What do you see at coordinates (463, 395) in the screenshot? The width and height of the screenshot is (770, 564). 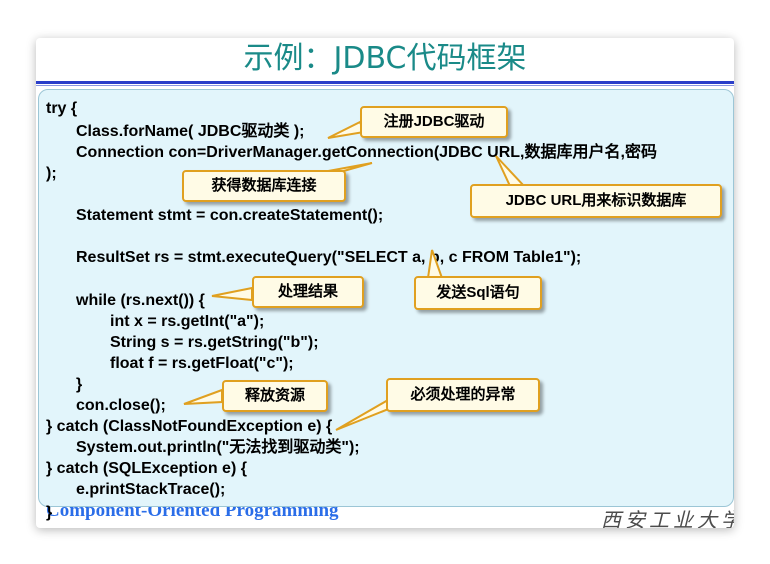 I see `callout-must-handle-exception: 必须处理的异常` at bounding box center [463, 395].